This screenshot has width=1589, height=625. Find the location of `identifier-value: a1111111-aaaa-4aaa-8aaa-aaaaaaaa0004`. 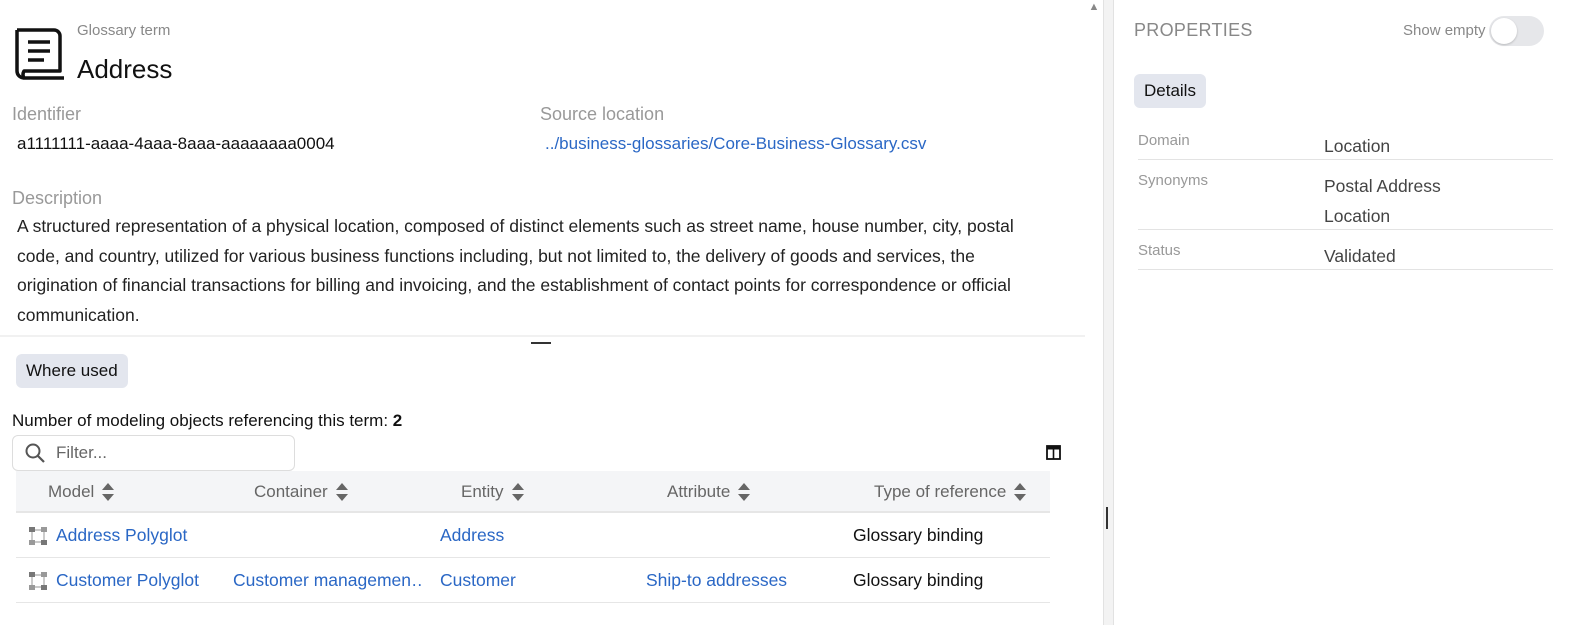

identifier-value: a1111111-aaaa-4aaa-8aaa-aaaaaaaa0004 is located at coordinates (176, 143).